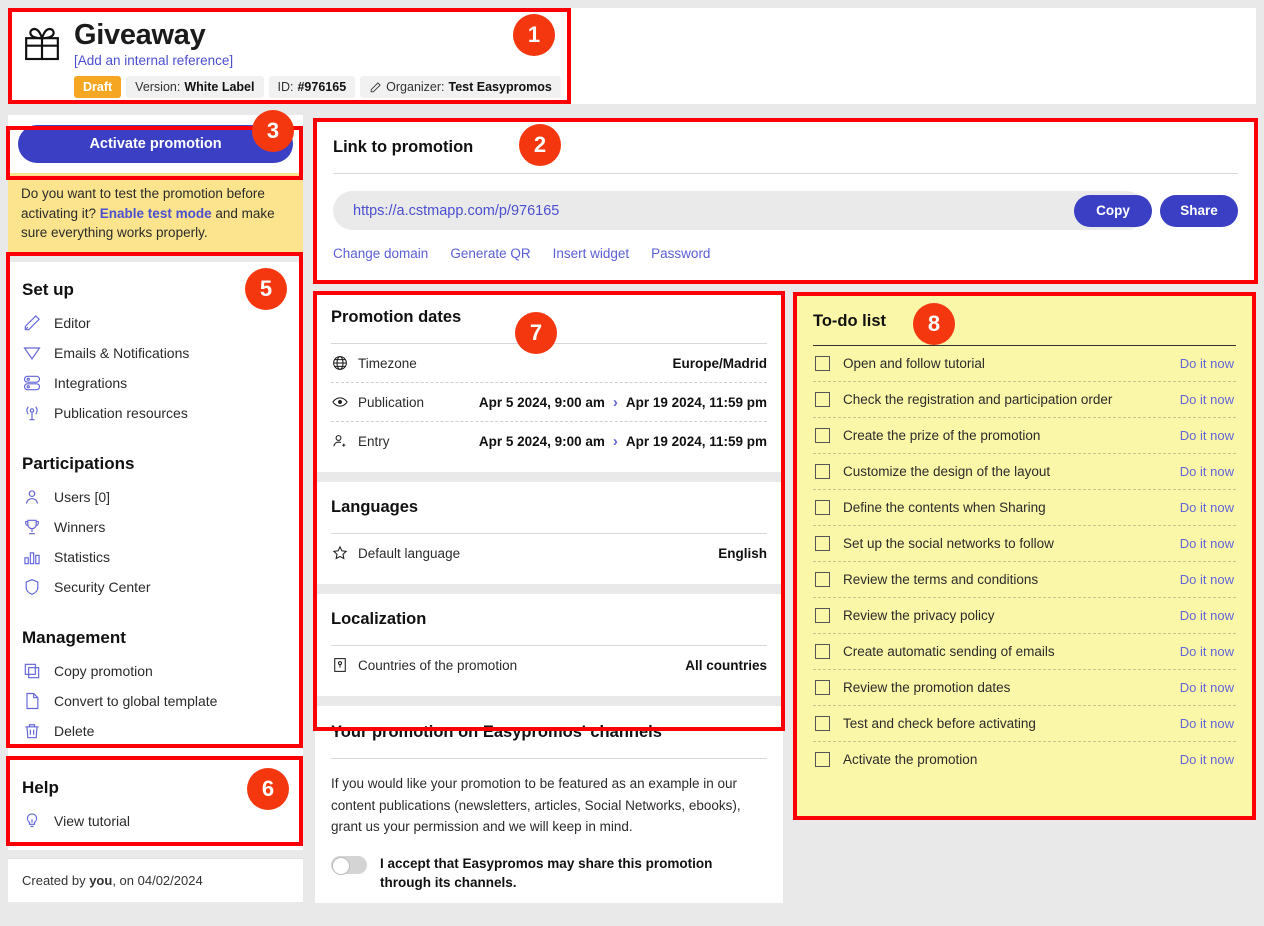 This screenshot has width=1264, height=926. What do you see at coordinates (312, 87) in the screenshot?
I see `id-chip: ID: #976165` at bounding box center [312, 87].